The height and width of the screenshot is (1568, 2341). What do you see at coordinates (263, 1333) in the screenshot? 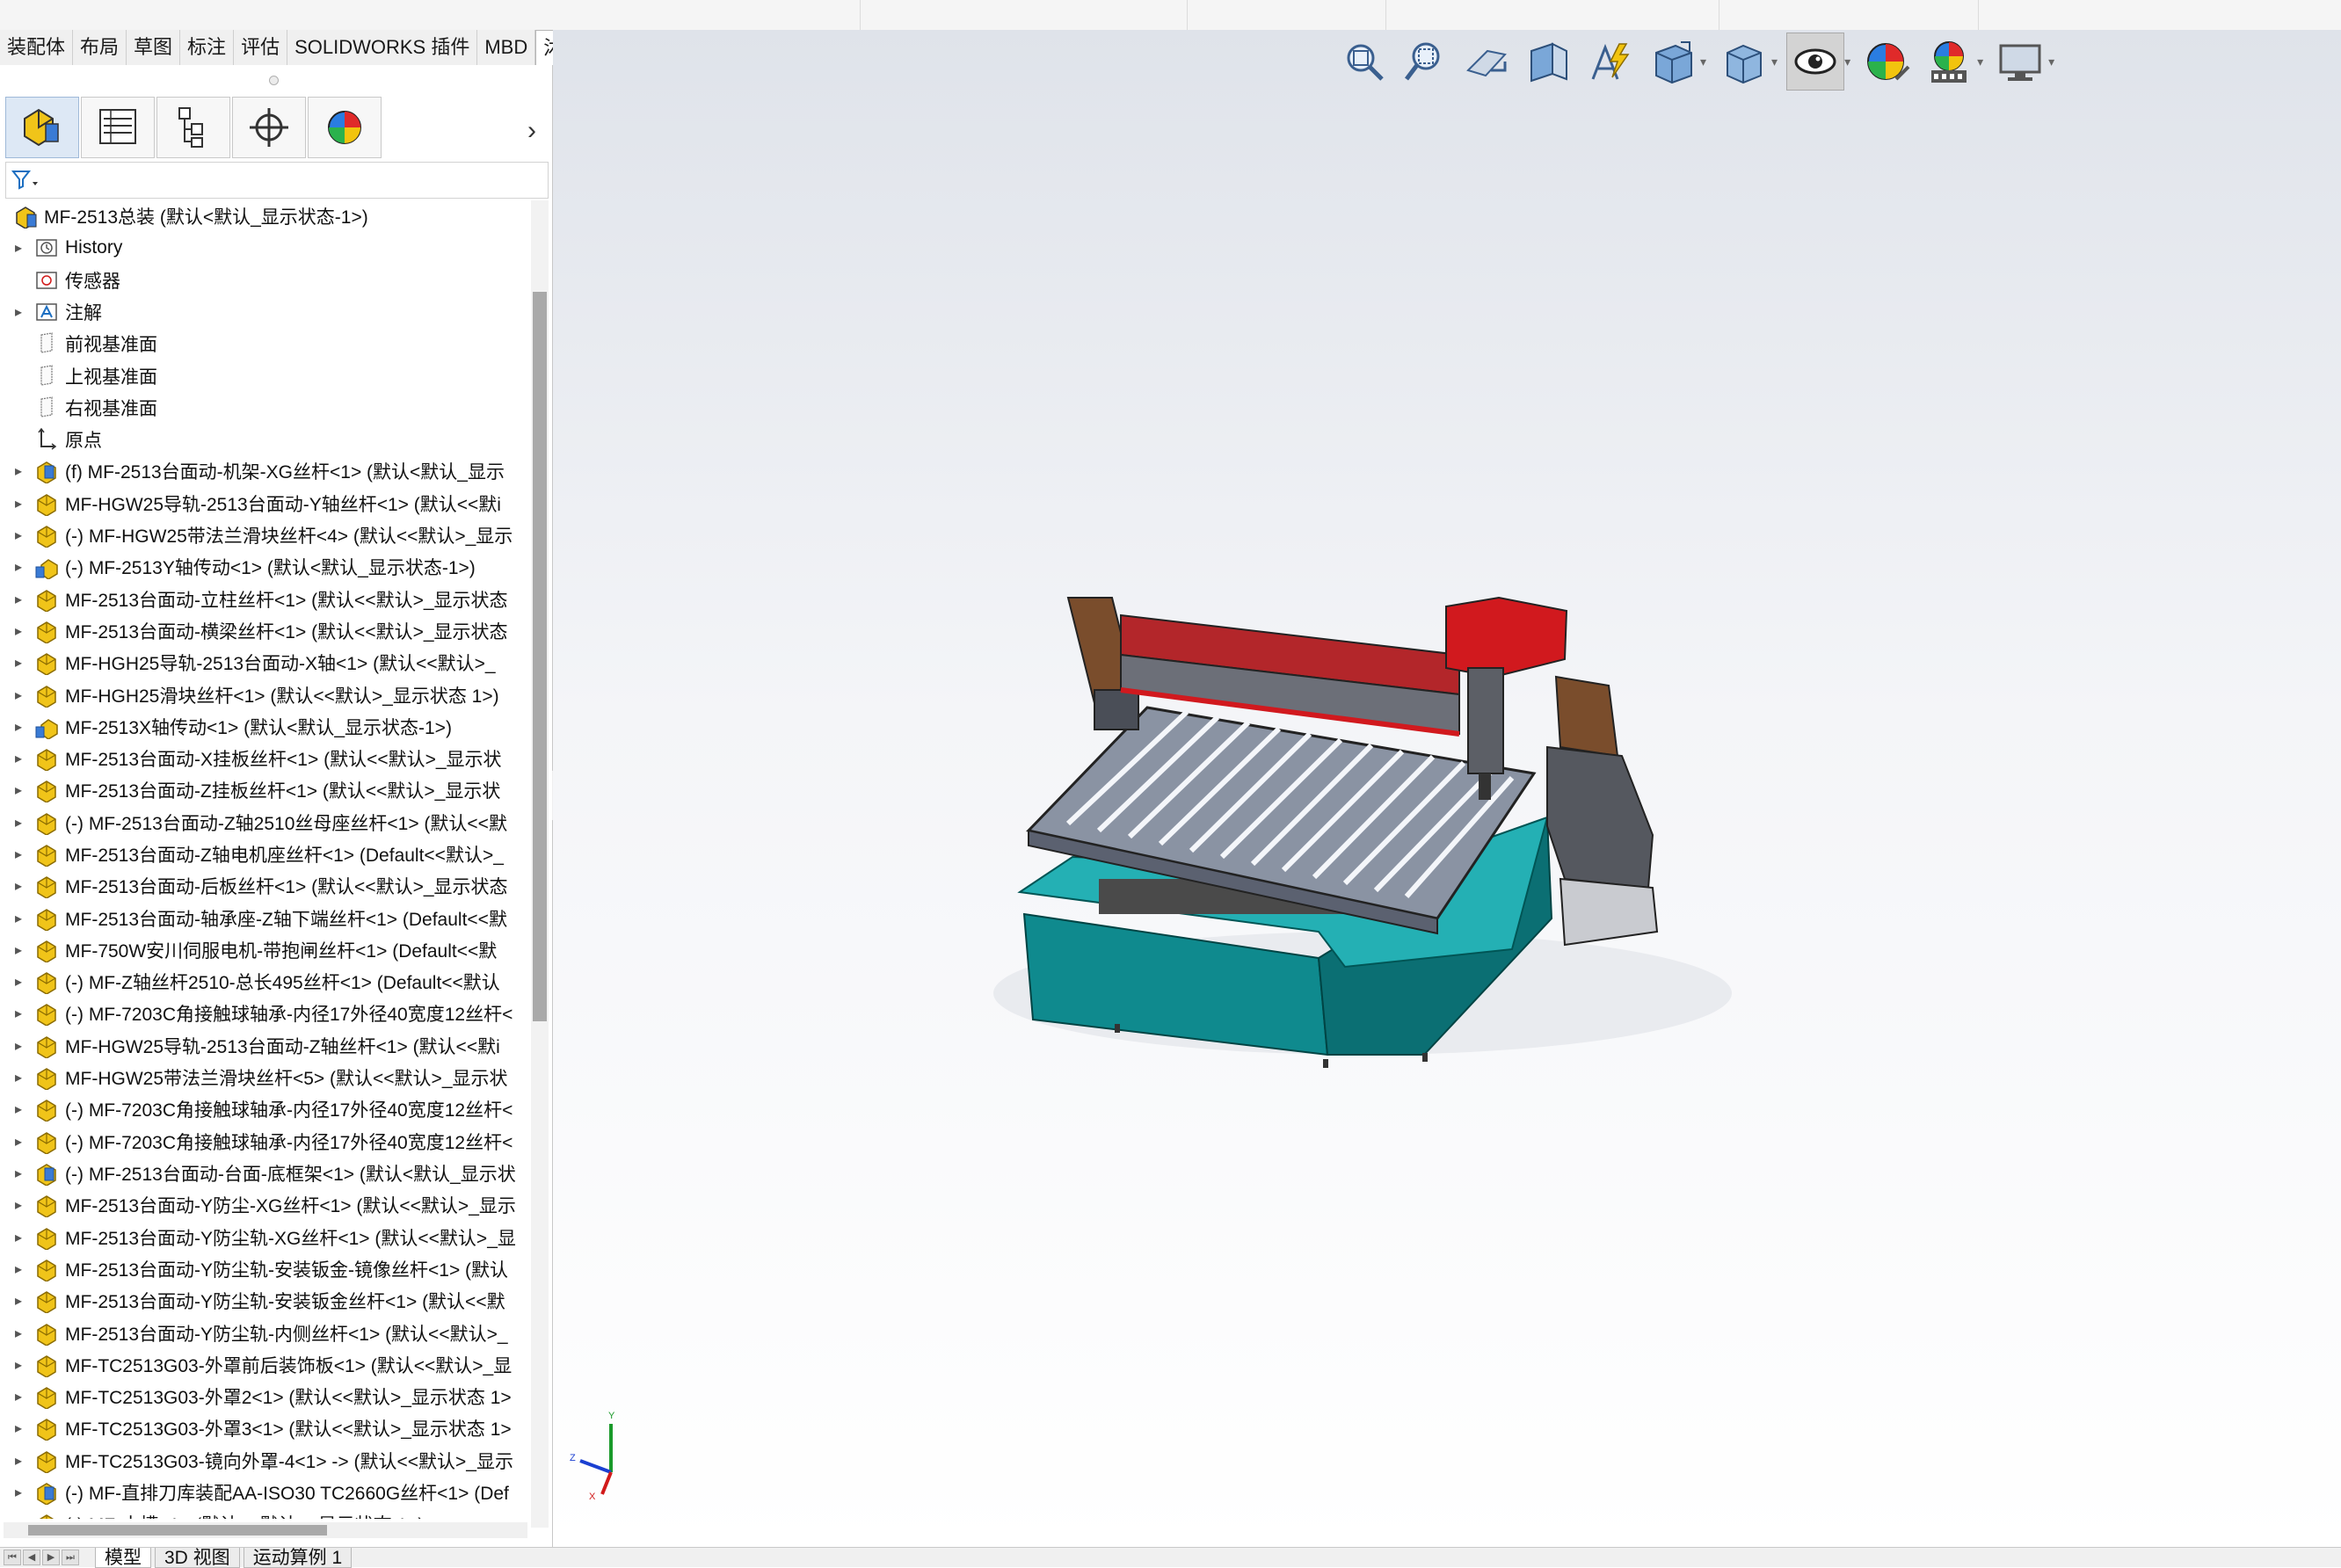
I see `tree-item: ▸ MF-2513台面动-Y防尘轨-内侧丝杆<1> (默认<<默认>_` at bounding box center [263, 1333].